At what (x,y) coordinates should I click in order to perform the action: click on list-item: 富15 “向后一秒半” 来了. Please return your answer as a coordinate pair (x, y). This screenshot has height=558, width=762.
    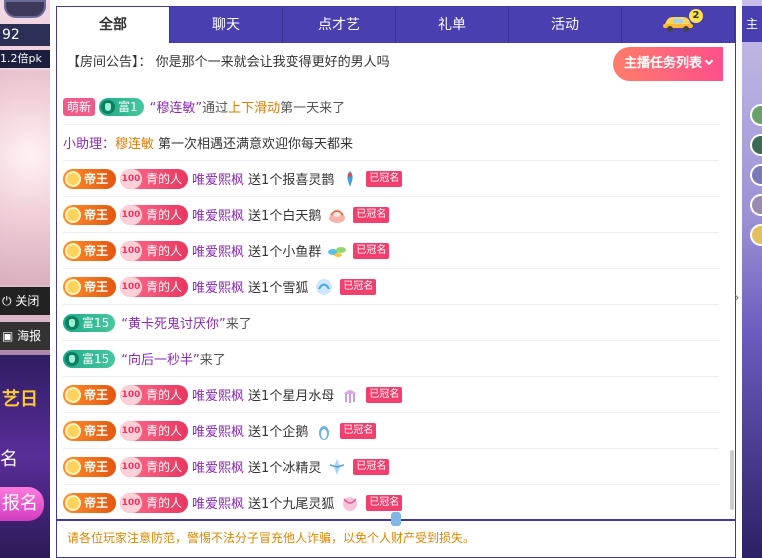
    Looking at the image, I should click on (391, 359).